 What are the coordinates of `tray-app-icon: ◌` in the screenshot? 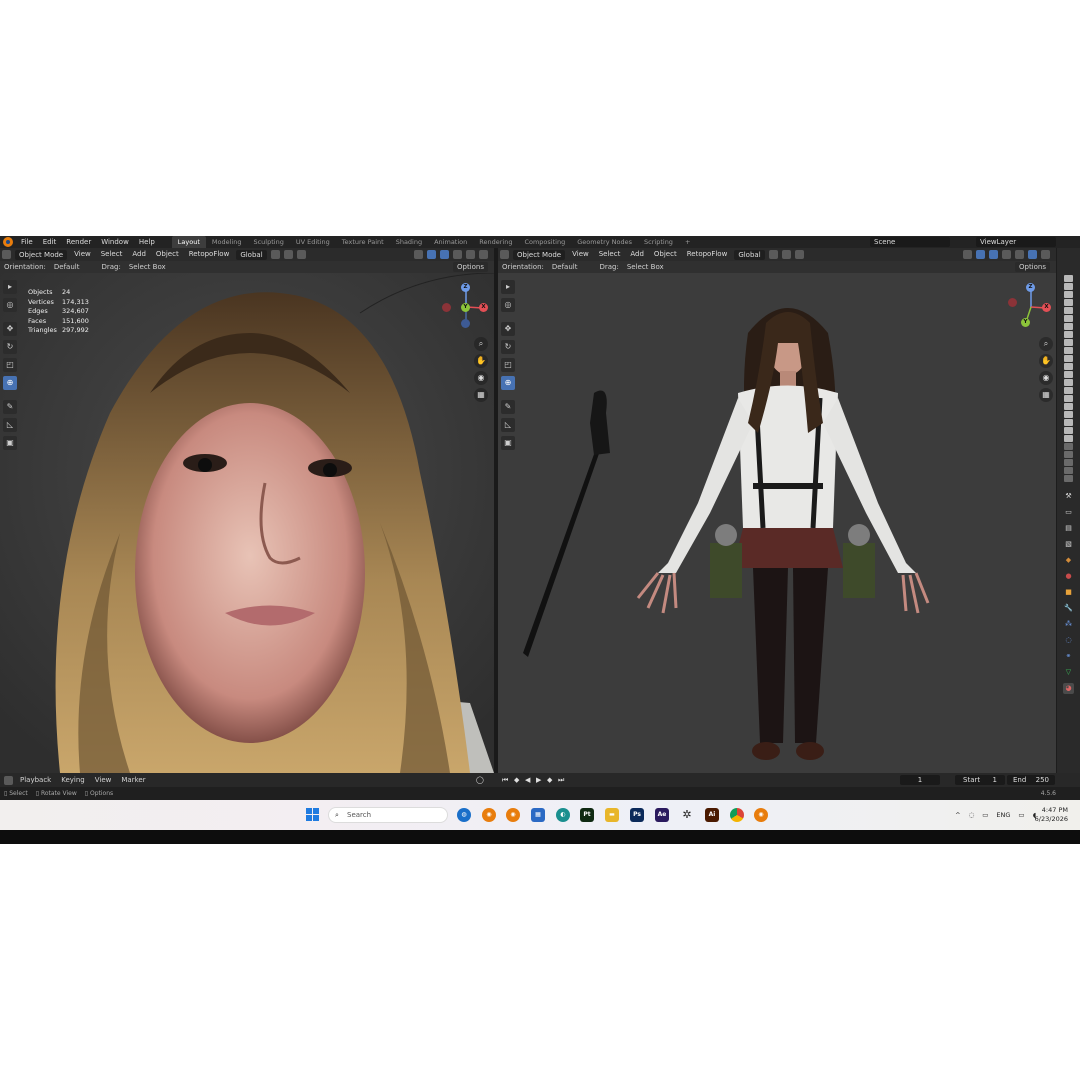 It's located at (972, 815).